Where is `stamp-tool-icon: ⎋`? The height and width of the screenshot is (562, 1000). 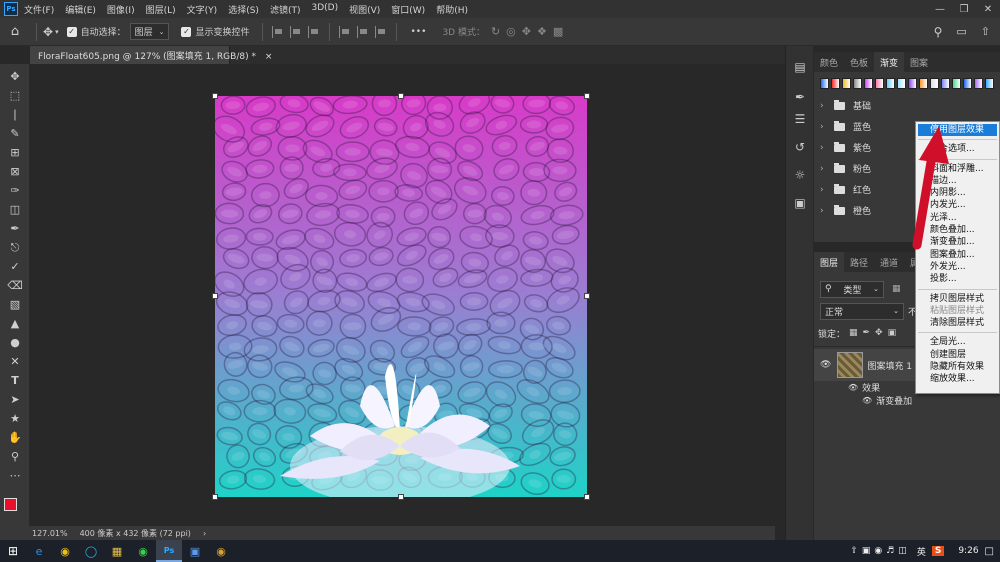
stamp-tool-icon: ⎋ is located at coordinates (15, 247).